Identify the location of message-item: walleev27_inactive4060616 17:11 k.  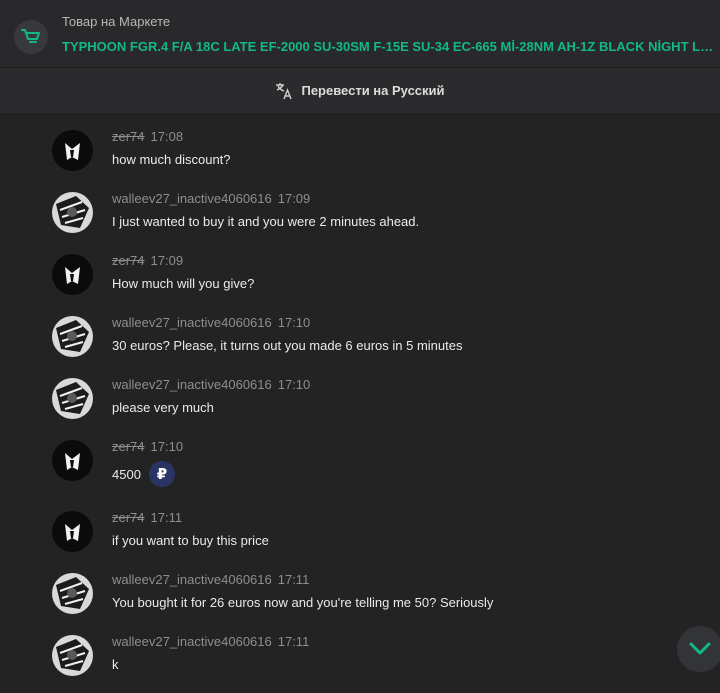
(360, 649).